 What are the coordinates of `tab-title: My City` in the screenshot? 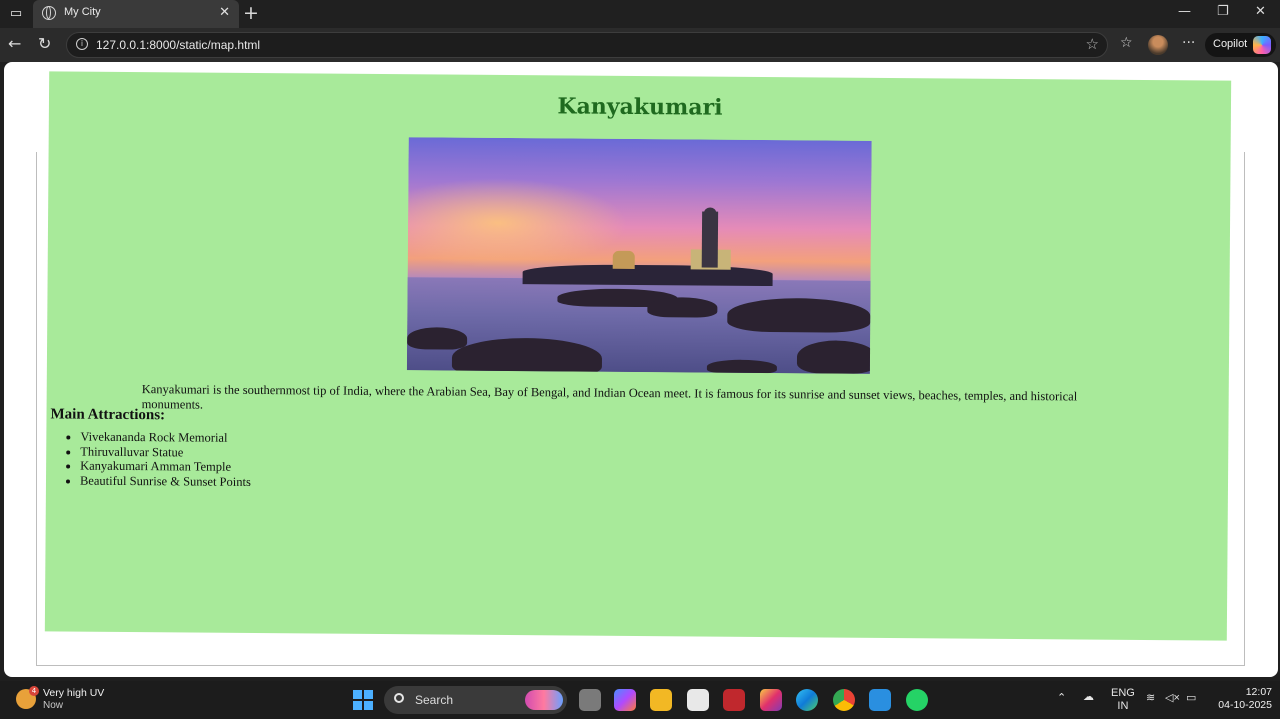 It's located at (82, 12).